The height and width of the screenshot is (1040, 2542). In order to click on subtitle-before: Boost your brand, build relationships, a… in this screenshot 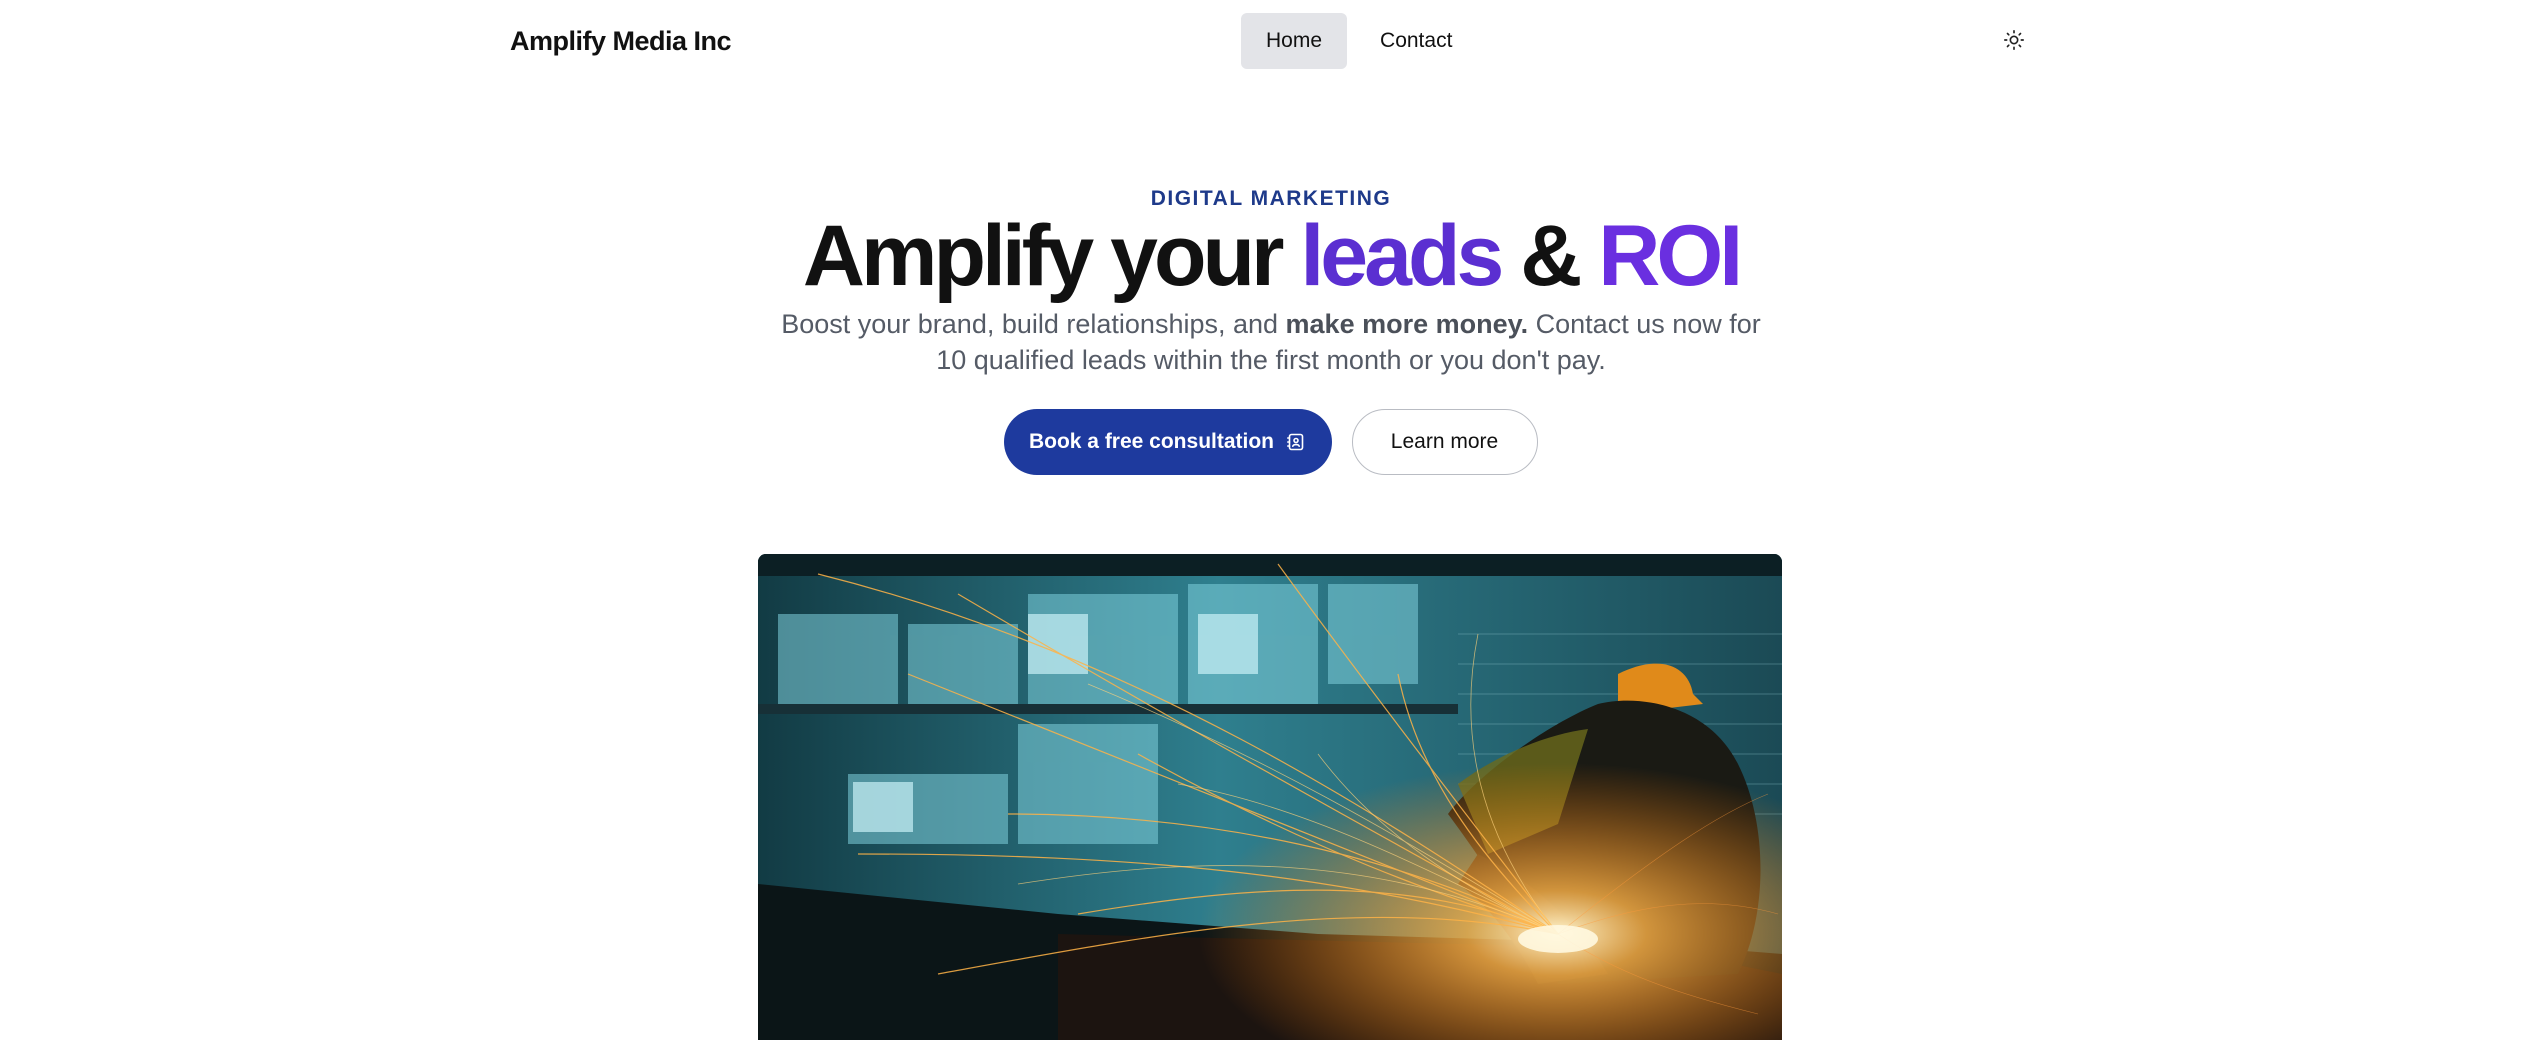, I will do `click(1033, 324)`.